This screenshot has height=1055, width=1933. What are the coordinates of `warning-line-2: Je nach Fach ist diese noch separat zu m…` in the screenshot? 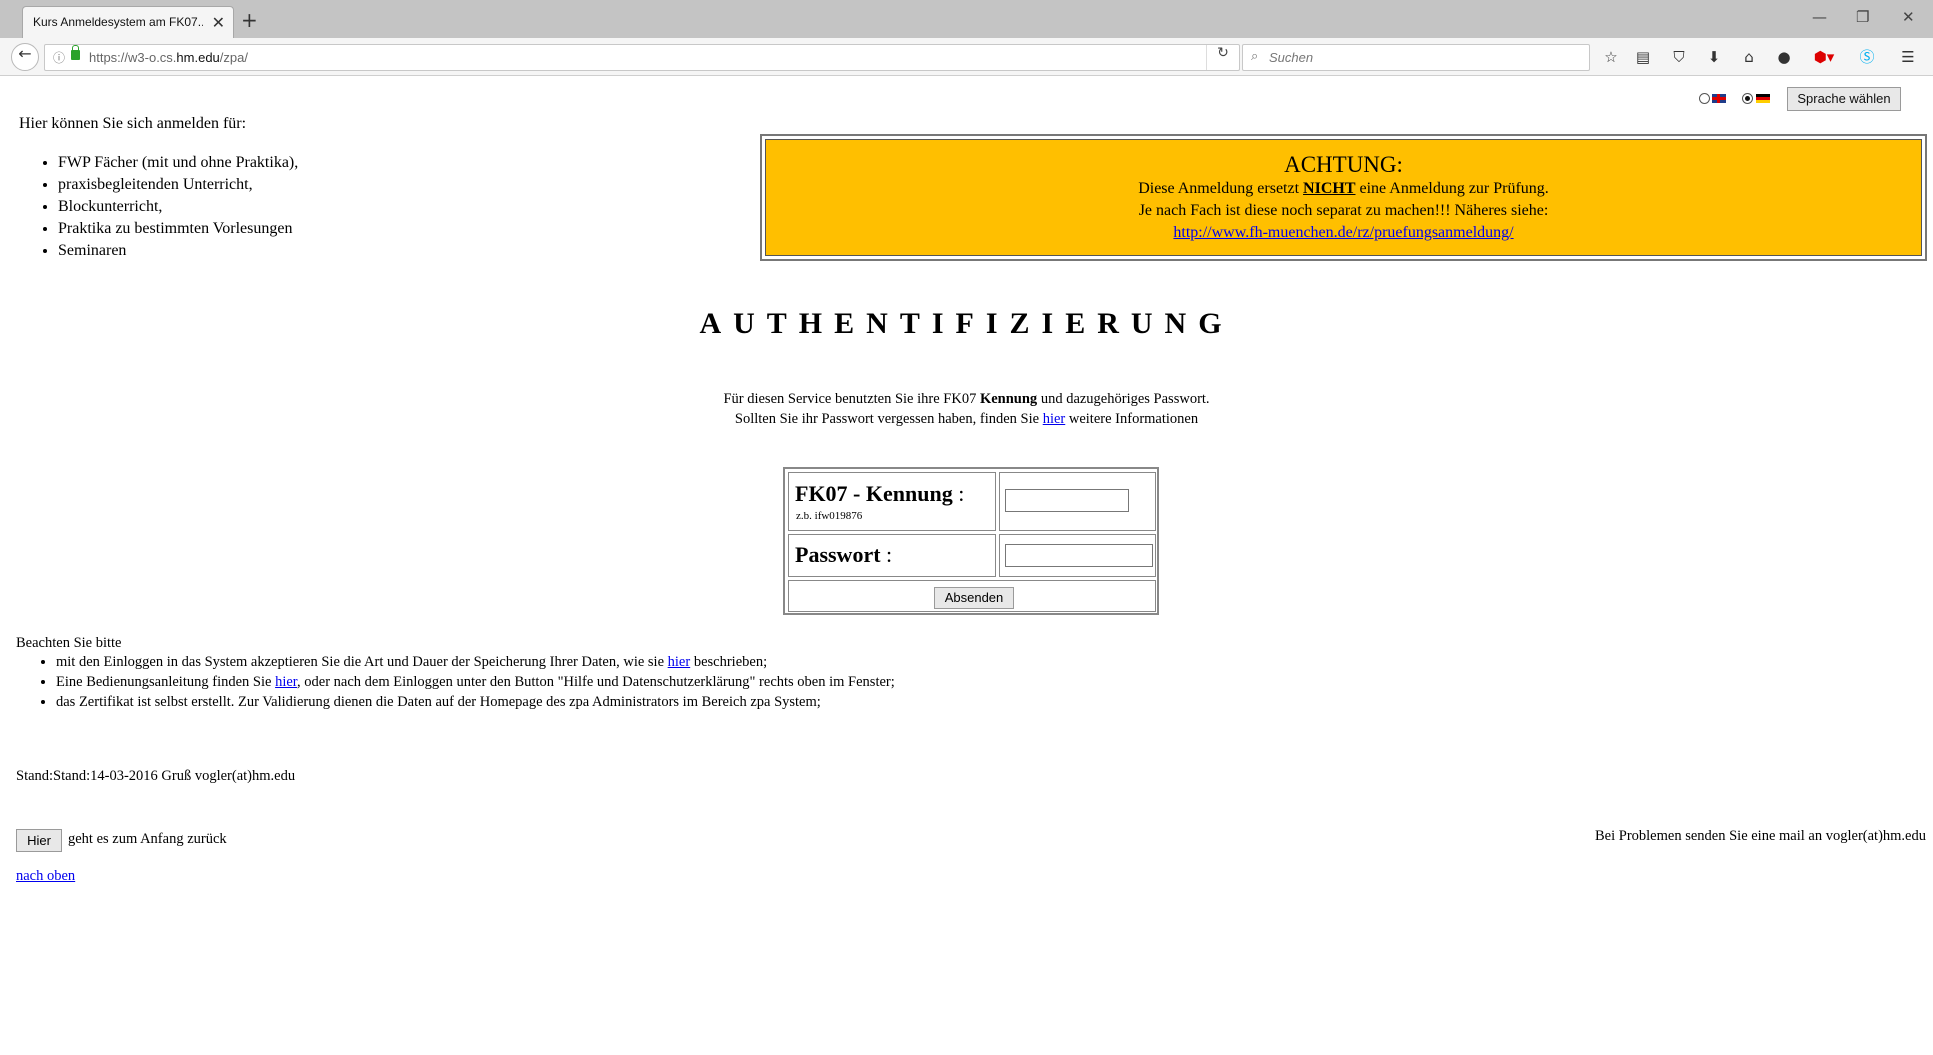 It's located at (1343, 210).